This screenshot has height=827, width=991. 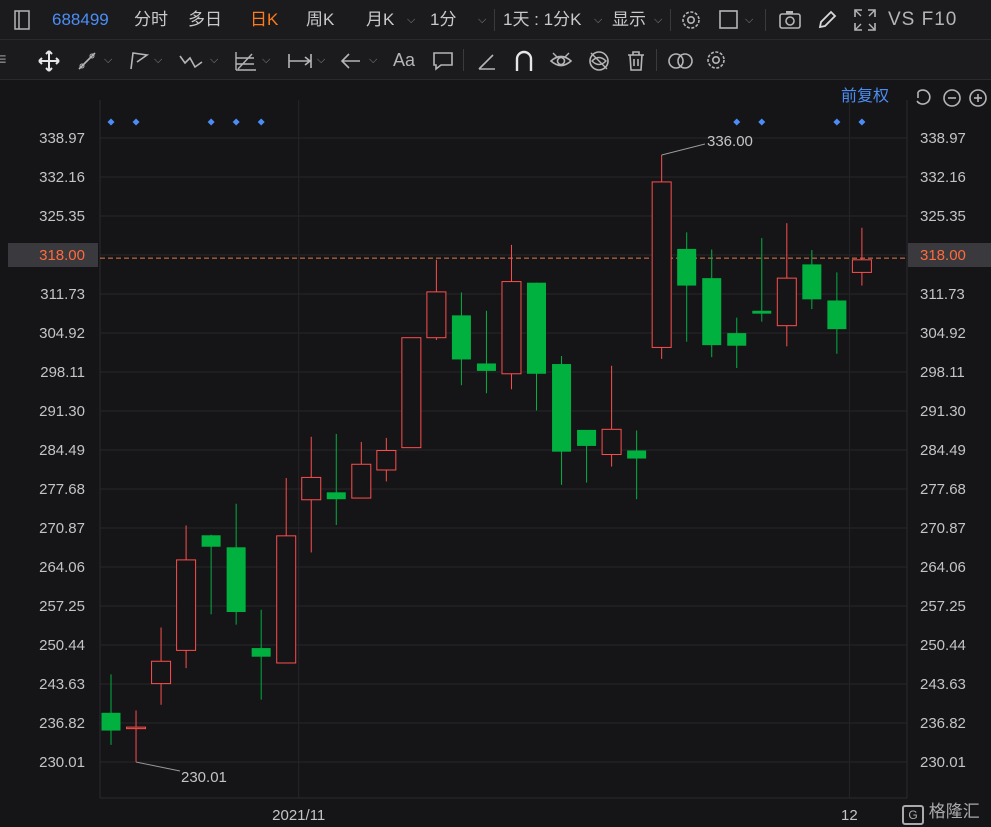 I want to click on y-tick-label-right: 304.92, so click(x=943, y=333).